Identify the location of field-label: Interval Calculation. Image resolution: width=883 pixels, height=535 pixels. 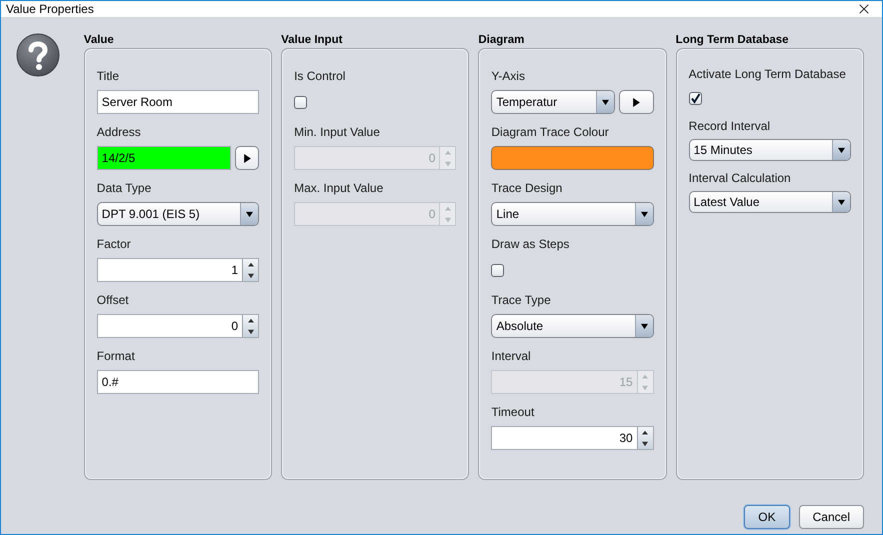
(740, 178).